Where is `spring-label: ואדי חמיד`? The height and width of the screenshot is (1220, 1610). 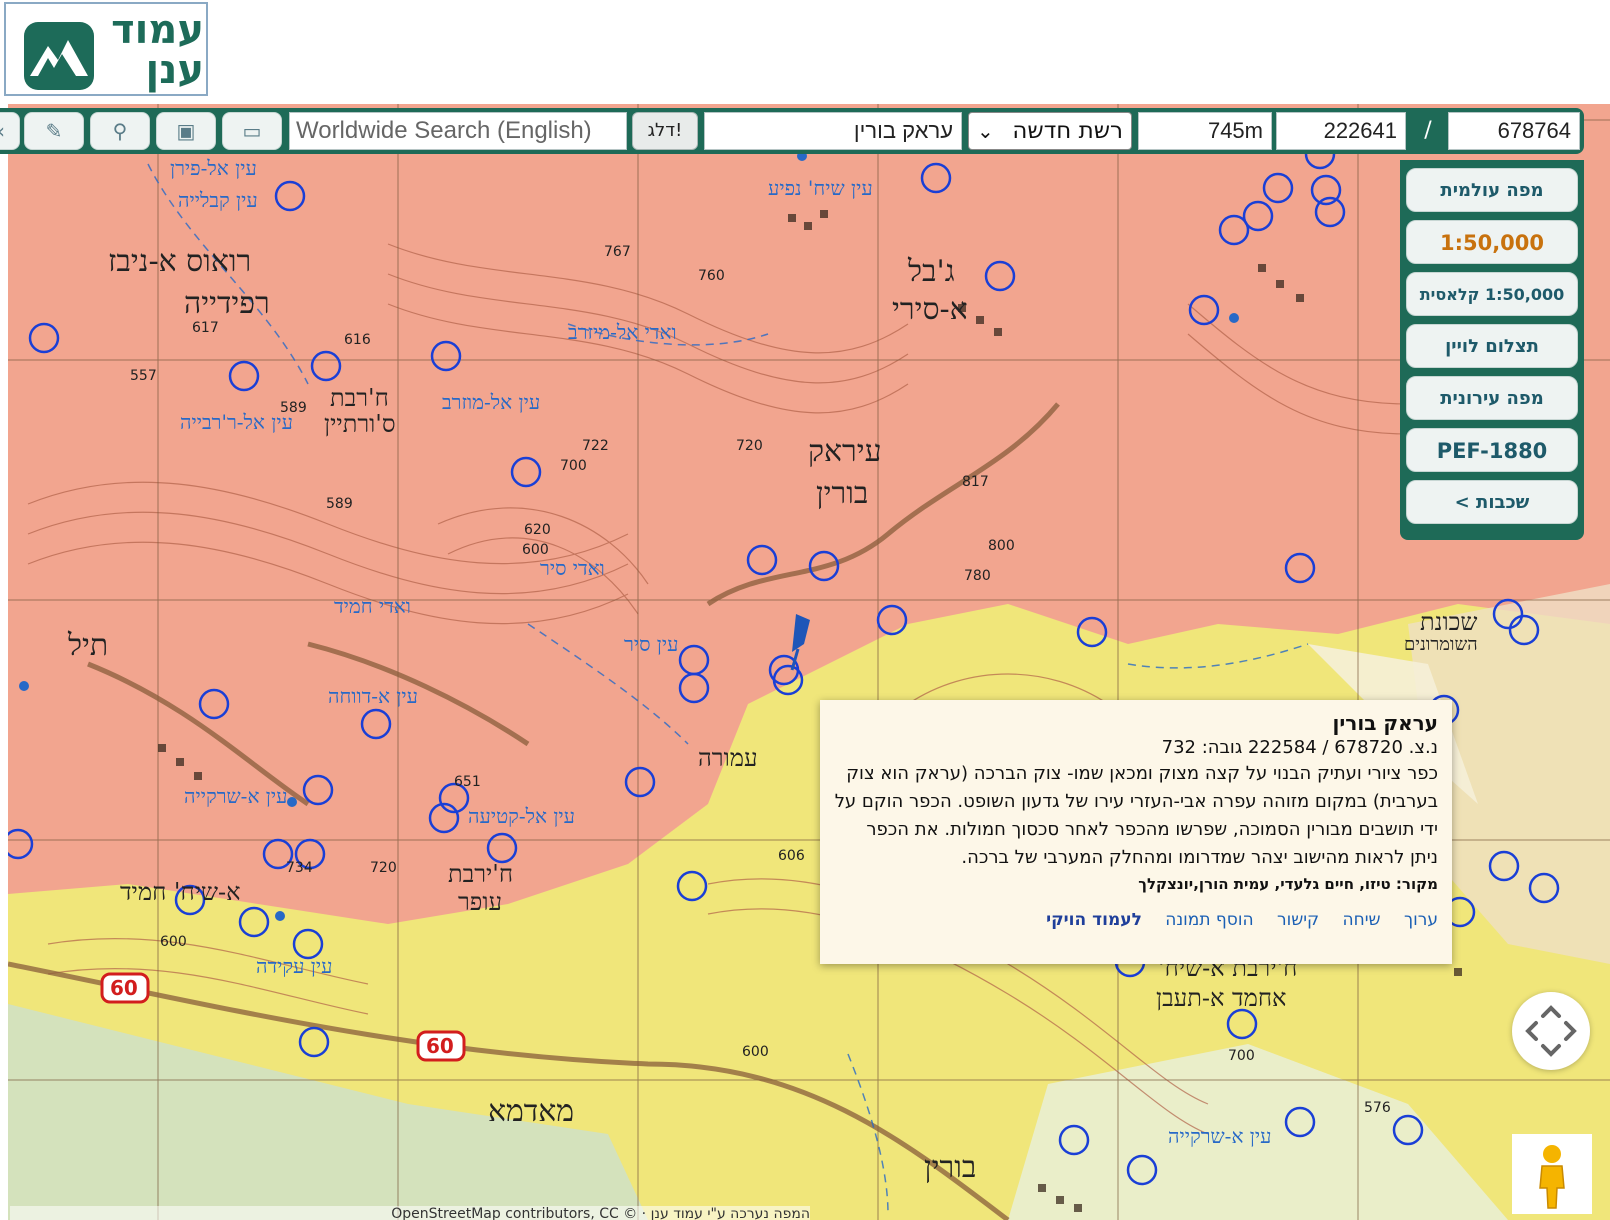 spring-label: ואדי חמיד is located at coordinates (372, 606).